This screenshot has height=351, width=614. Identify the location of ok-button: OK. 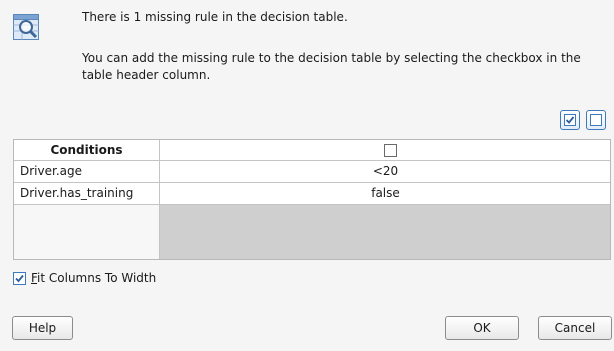
(482, 328).